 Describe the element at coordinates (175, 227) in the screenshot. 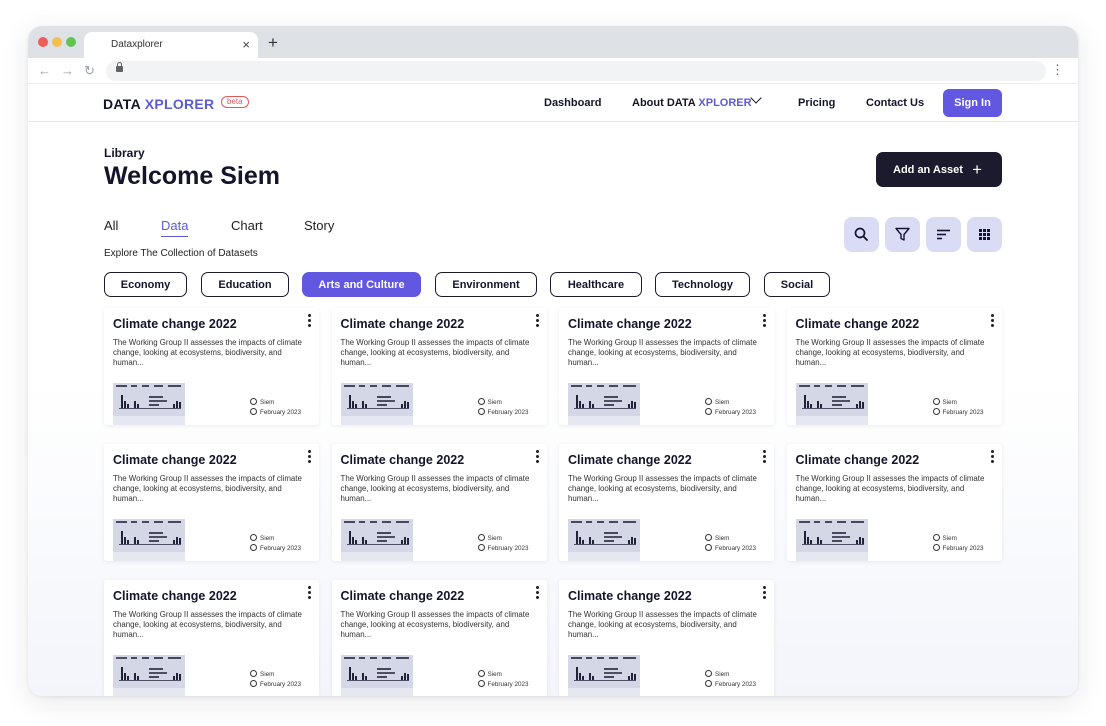

I see `tab-data: Data` at that location.